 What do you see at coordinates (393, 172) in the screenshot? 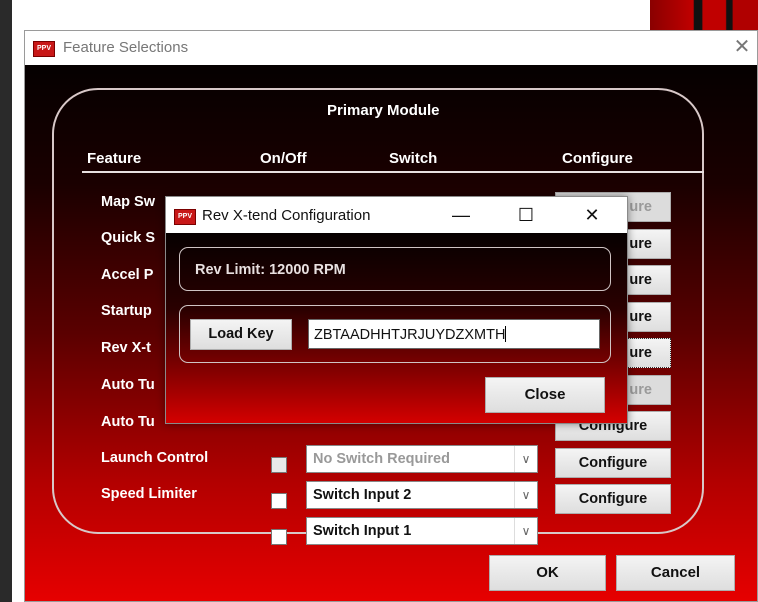
I see `header-divider` at bounding box center [393, 172].